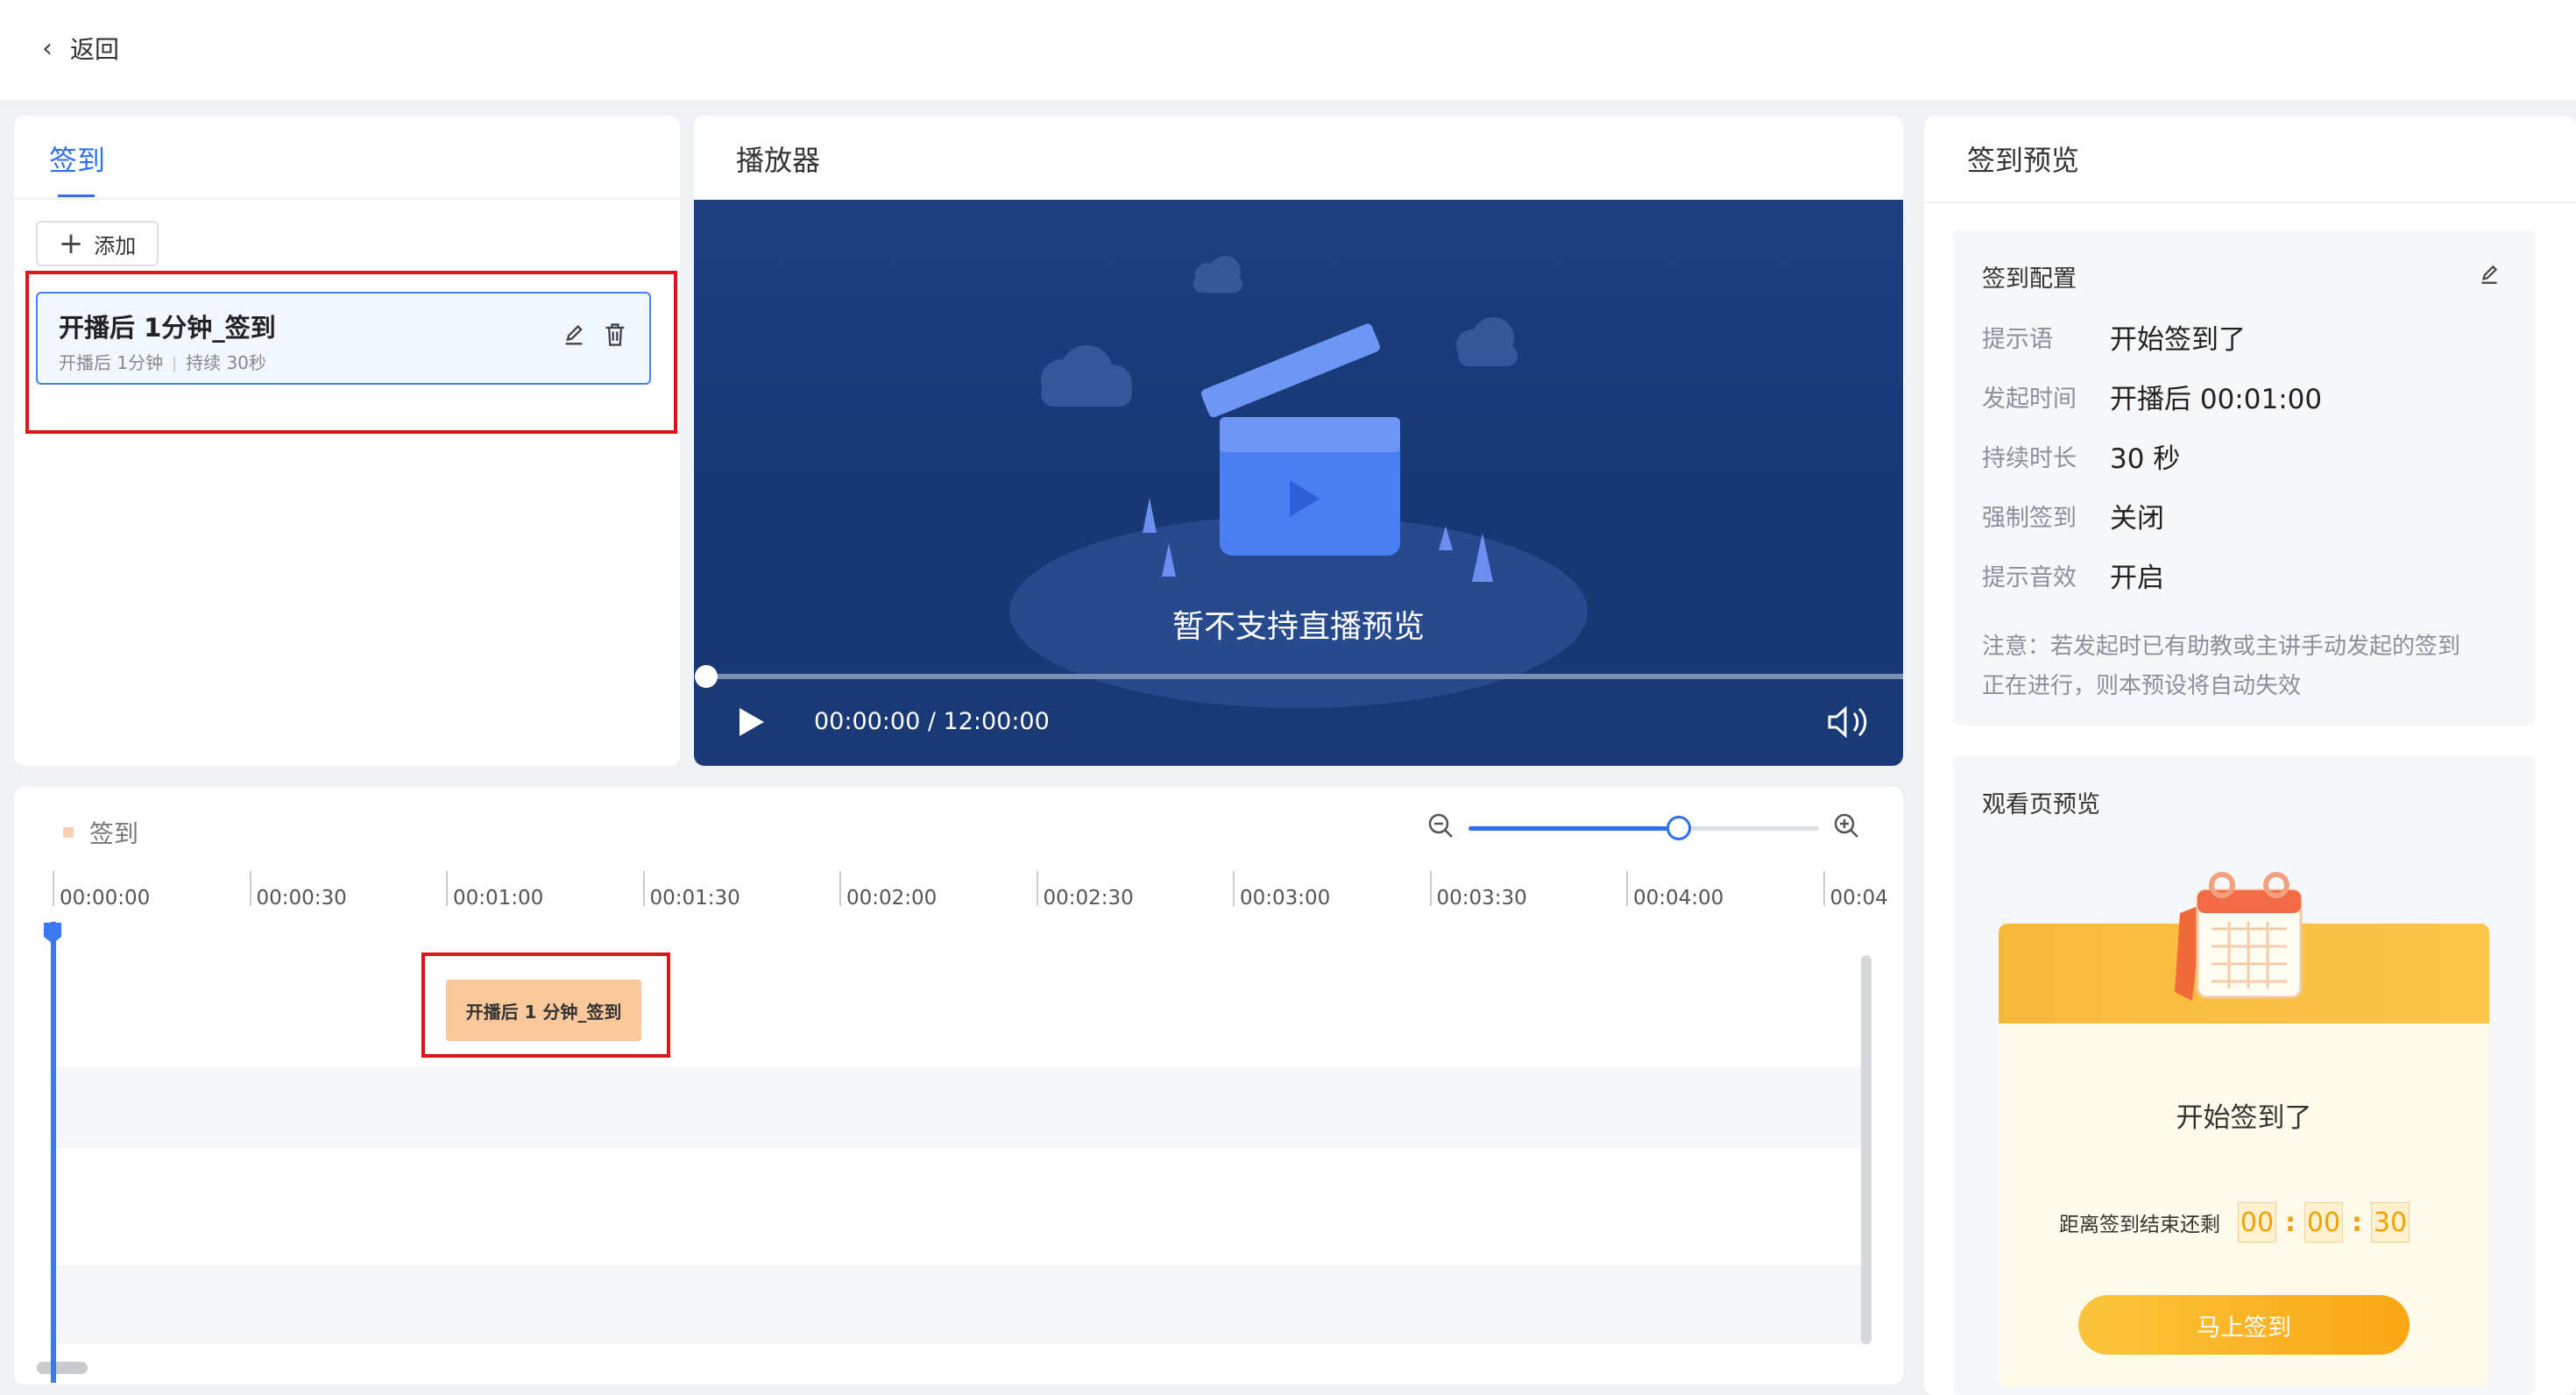 The width and height of the screenshot is (2576, 1395). Describe the element at coordinates (167, 328) in the screenshot. I see `item-title: 开播后 1分钟_签到` at that location.